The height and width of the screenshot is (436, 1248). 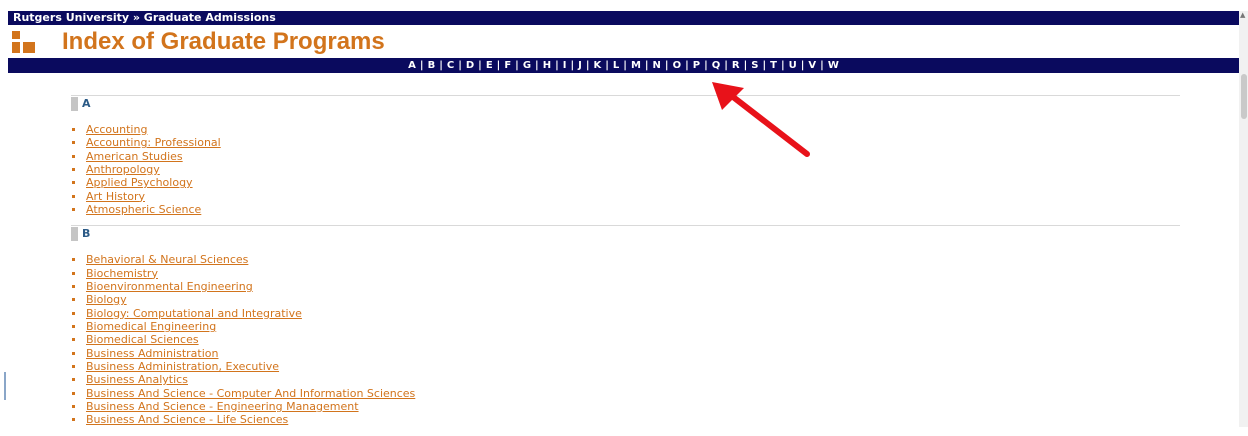 What do you see at coordinates (625, 313) in the screenshot?
I see `list-item: Biology: Computational and Integrative` at bounding box center [625, 313].